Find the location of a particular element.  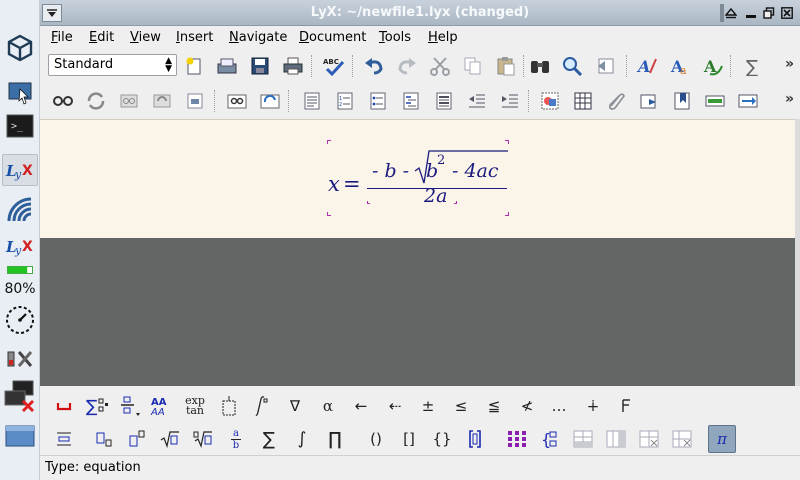

math-integral-menu-icon is located at coordinates (261, 406).